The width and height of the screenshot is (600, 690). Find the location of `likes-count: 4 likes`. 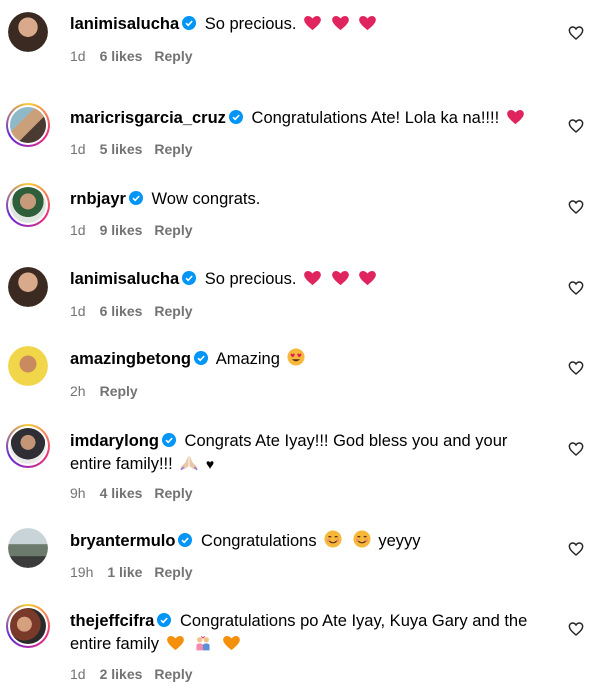

likes-count: 4 likes is located at coordinates (121, 493).